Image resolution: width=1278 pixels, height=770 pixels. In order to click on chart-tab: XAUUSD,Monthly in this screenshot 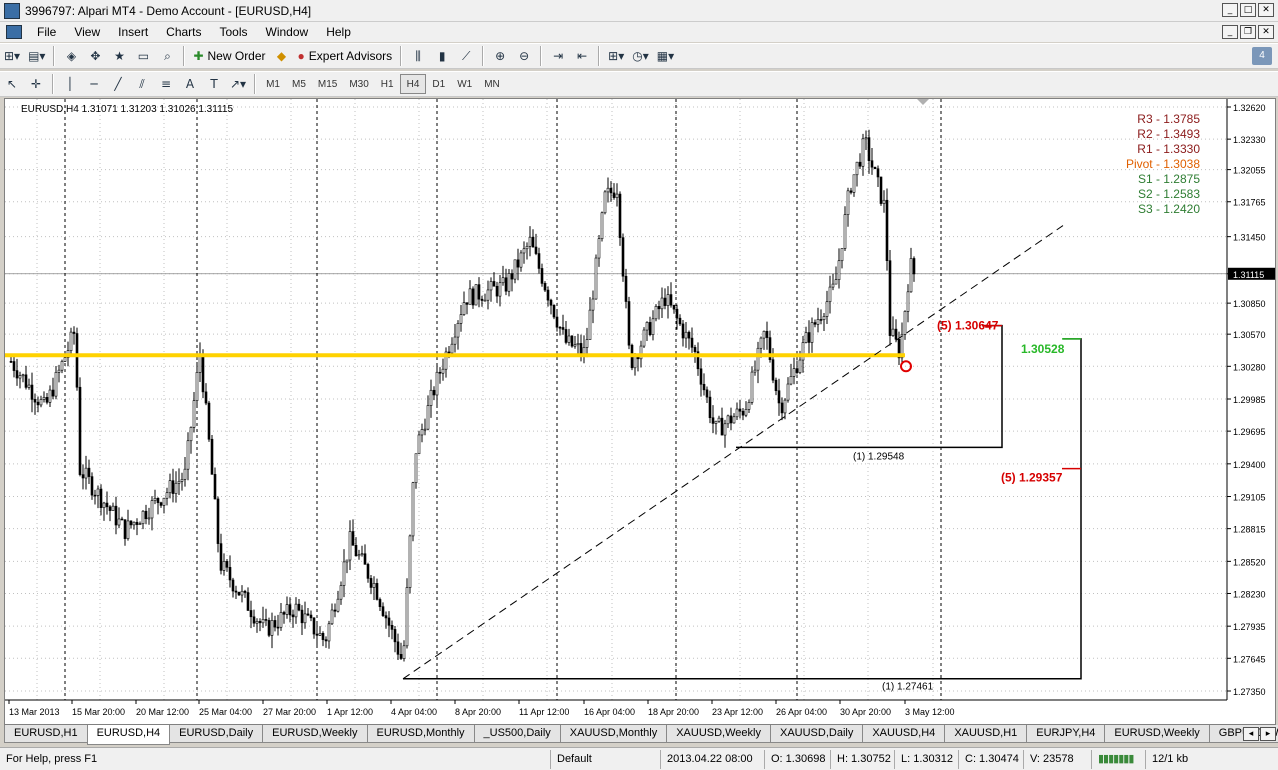, I will do `click(613, 734)`.